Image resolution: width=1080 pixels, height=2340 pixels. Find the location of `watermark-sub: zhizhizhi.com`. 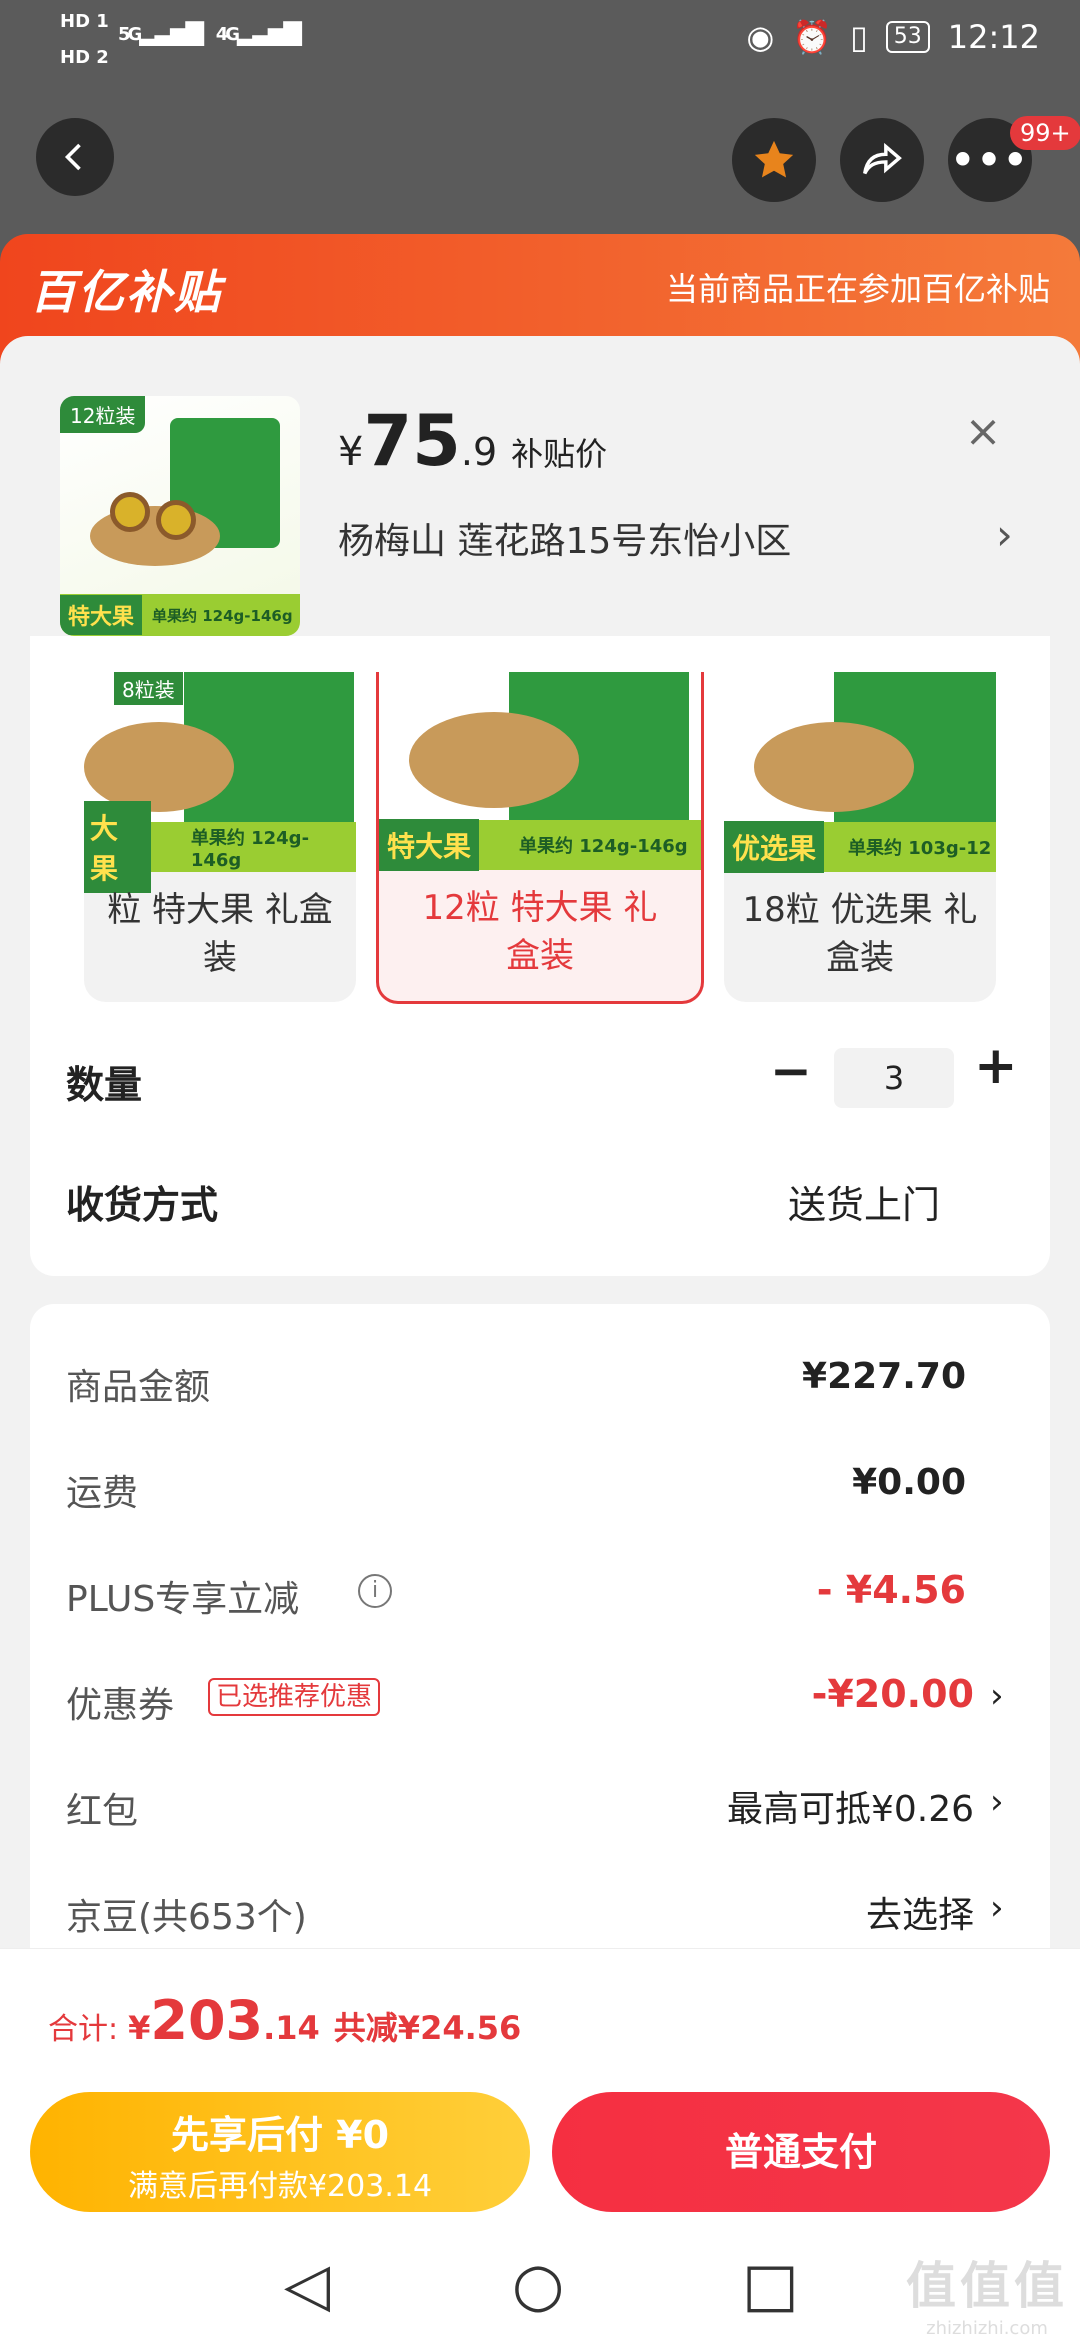

watermark-sub: zhizhizhi.com is located at coordinates (987, 2328).